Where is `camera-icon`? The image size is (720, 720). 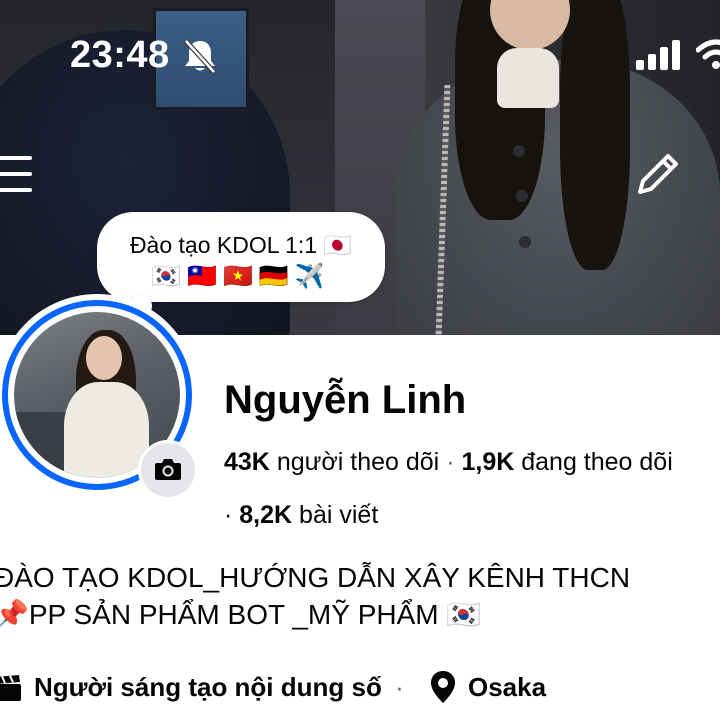 camera-icon is located at coordinates (168, 469).